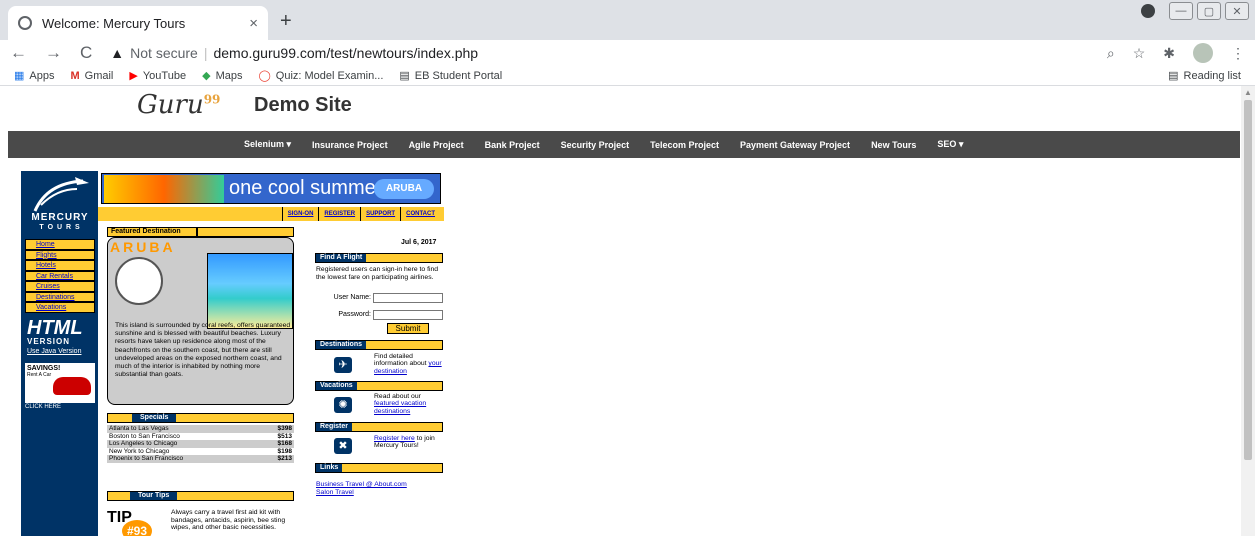  Describe the element at coordinates (1238, 53) in the screenshot. I see `menu-icon: ⋮` at that location.